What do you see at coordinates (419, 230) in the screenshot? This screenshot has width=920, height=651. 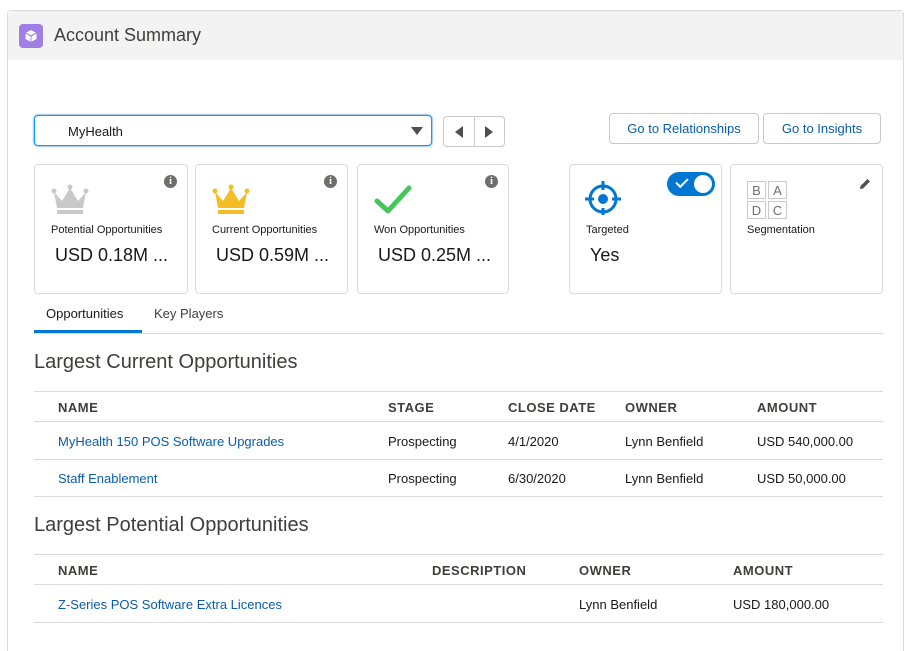 I see `card-label: Won Opportunities` at bounding box center [419, 230].